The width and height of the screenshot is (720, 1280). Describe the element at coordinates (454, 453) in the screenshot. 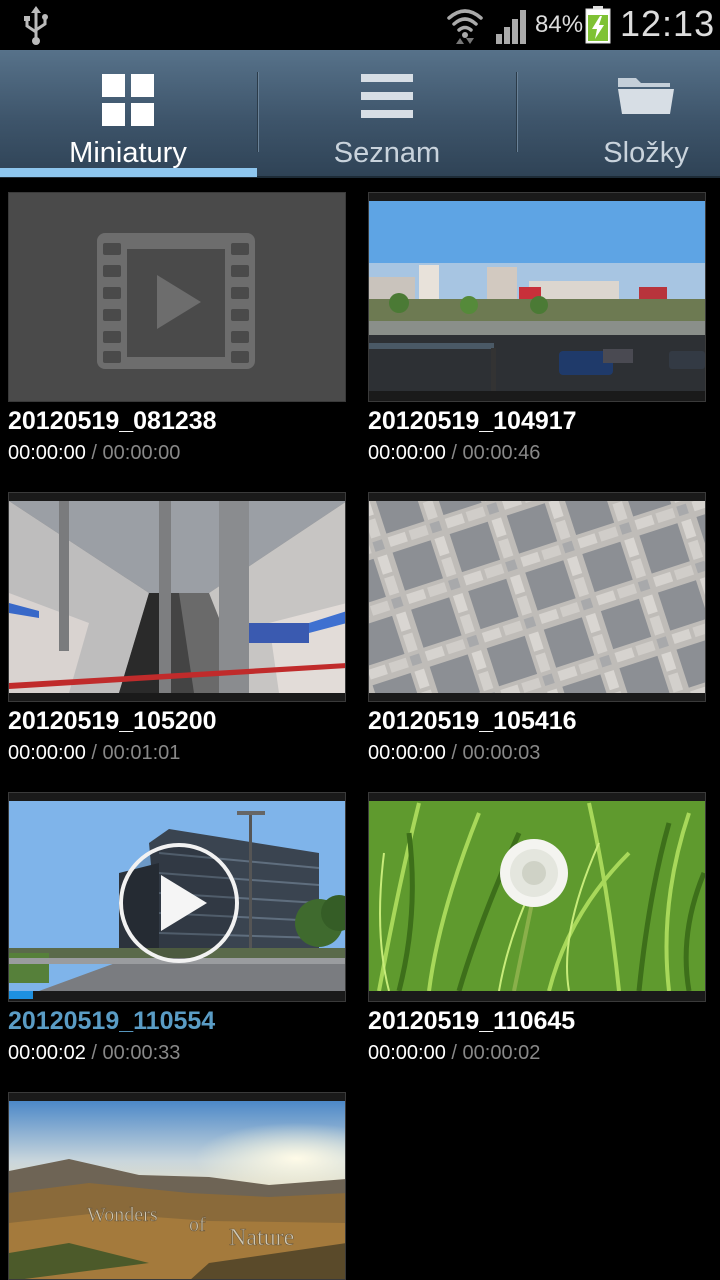

I see `video-duration: 00:00:00 / 00:00:46` at that location.